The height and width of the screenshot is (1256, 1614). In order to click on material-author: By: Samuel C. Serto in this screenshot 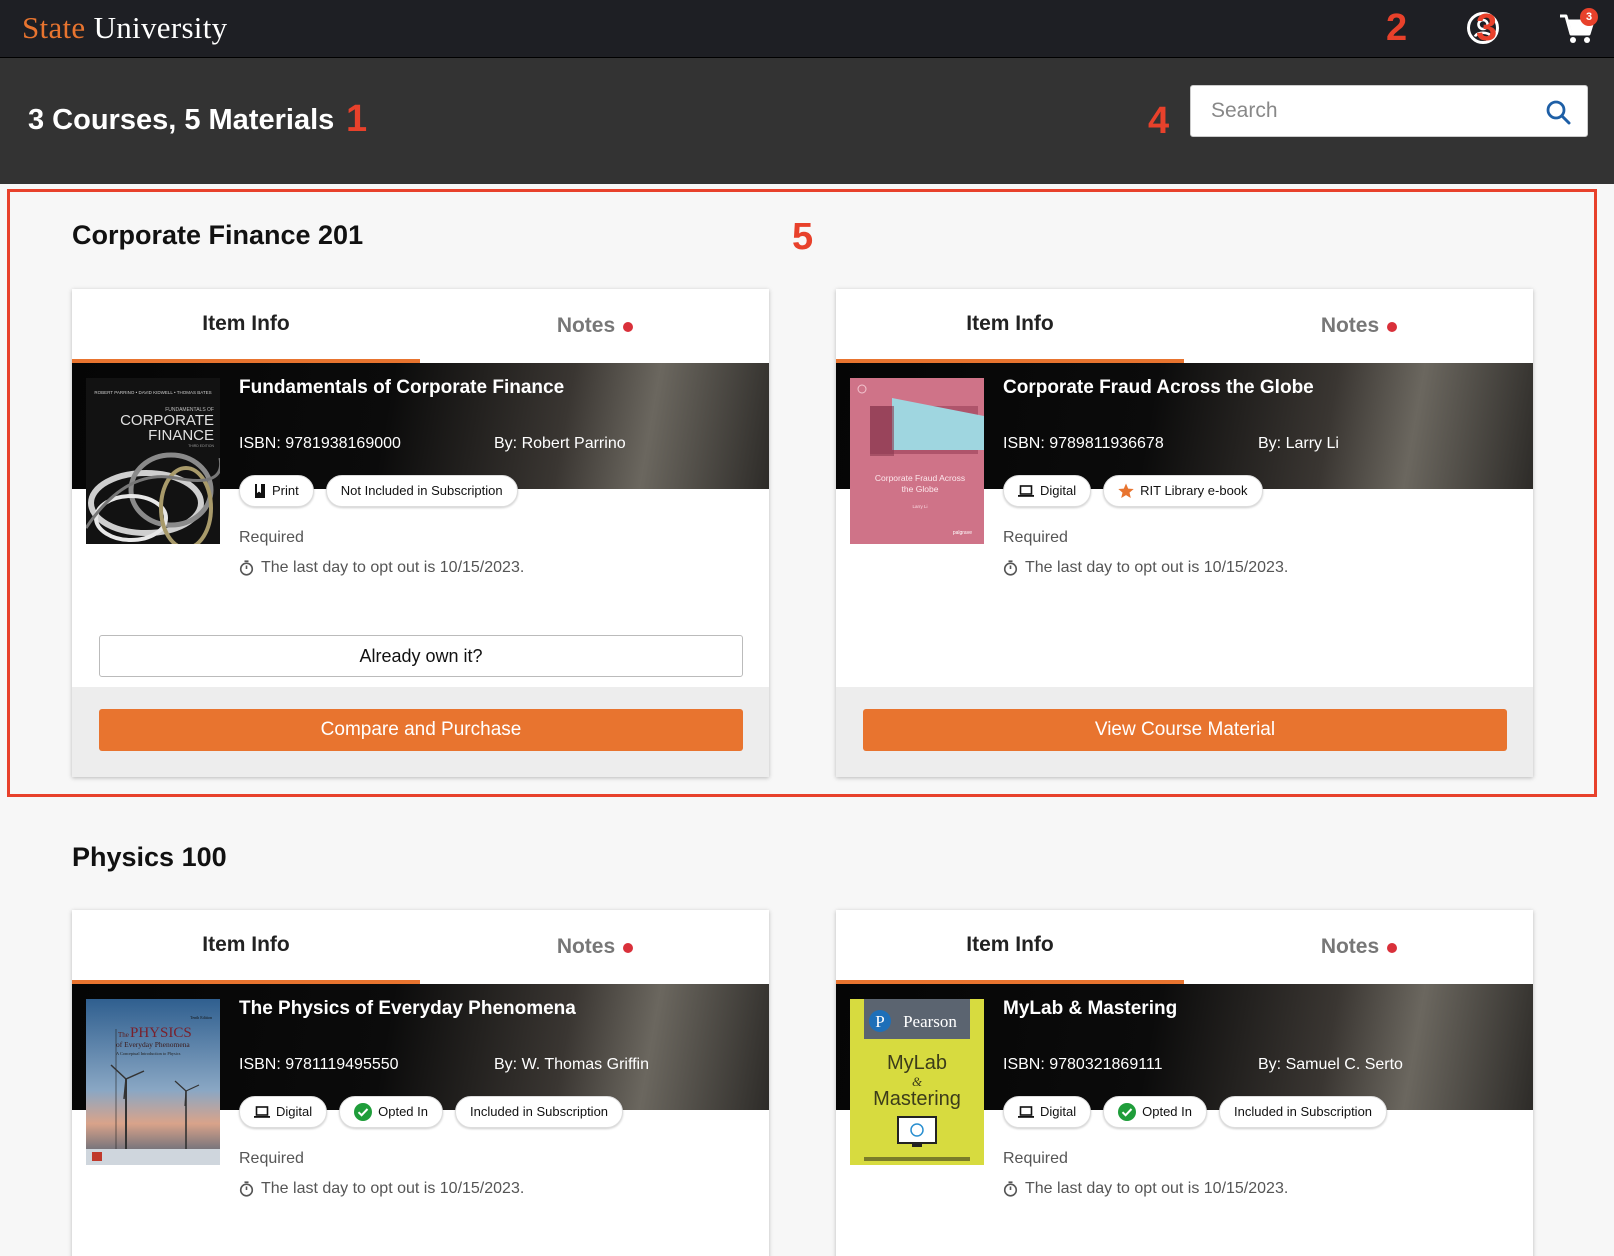, I will do `click(1330, 1064)`.